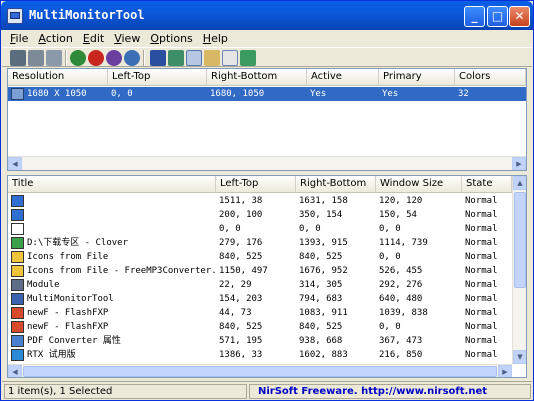 Image resolution: width=534 pixels, height=401 pixels. What do you see at coordinates (55, 38) in the screenshot?
I see `menu-action: Action` at bounding box center [55, 38].